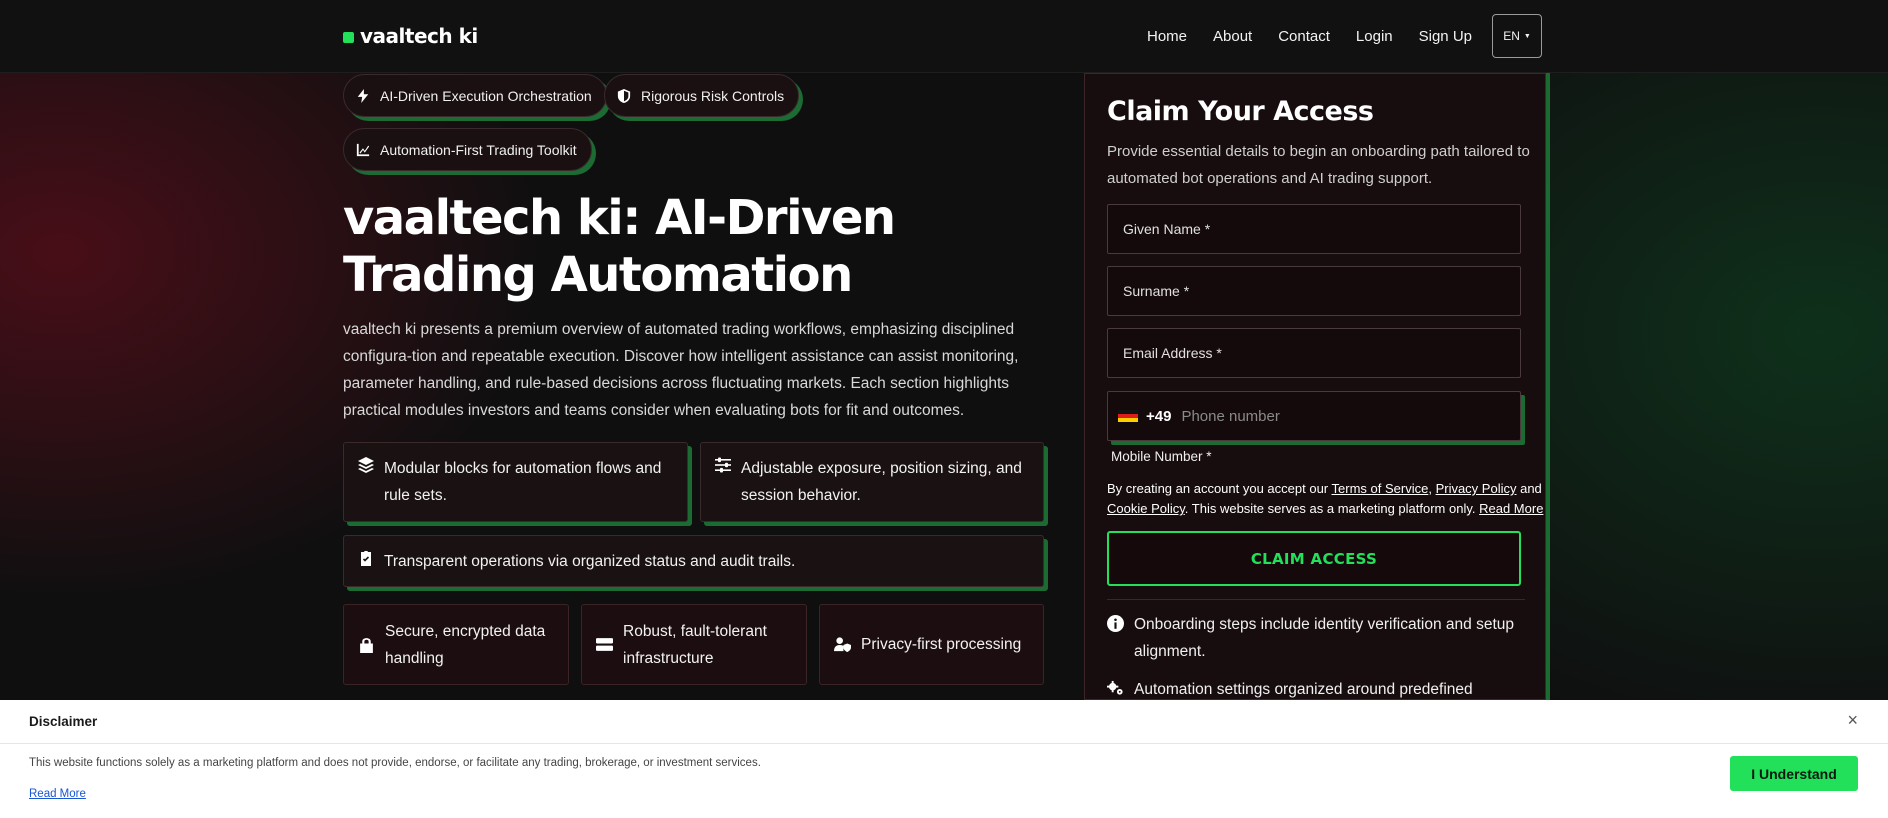 The height and width of the screenshot is (818, 1888). I want to click on badge-label: Privacy-first processing, so click(941, 644).